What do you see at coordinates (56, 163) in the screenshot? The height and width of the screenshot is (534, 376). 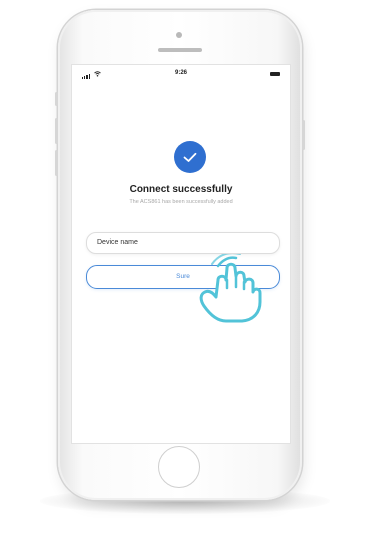 I see `volume-down-button` at bounding box center [56, 163].